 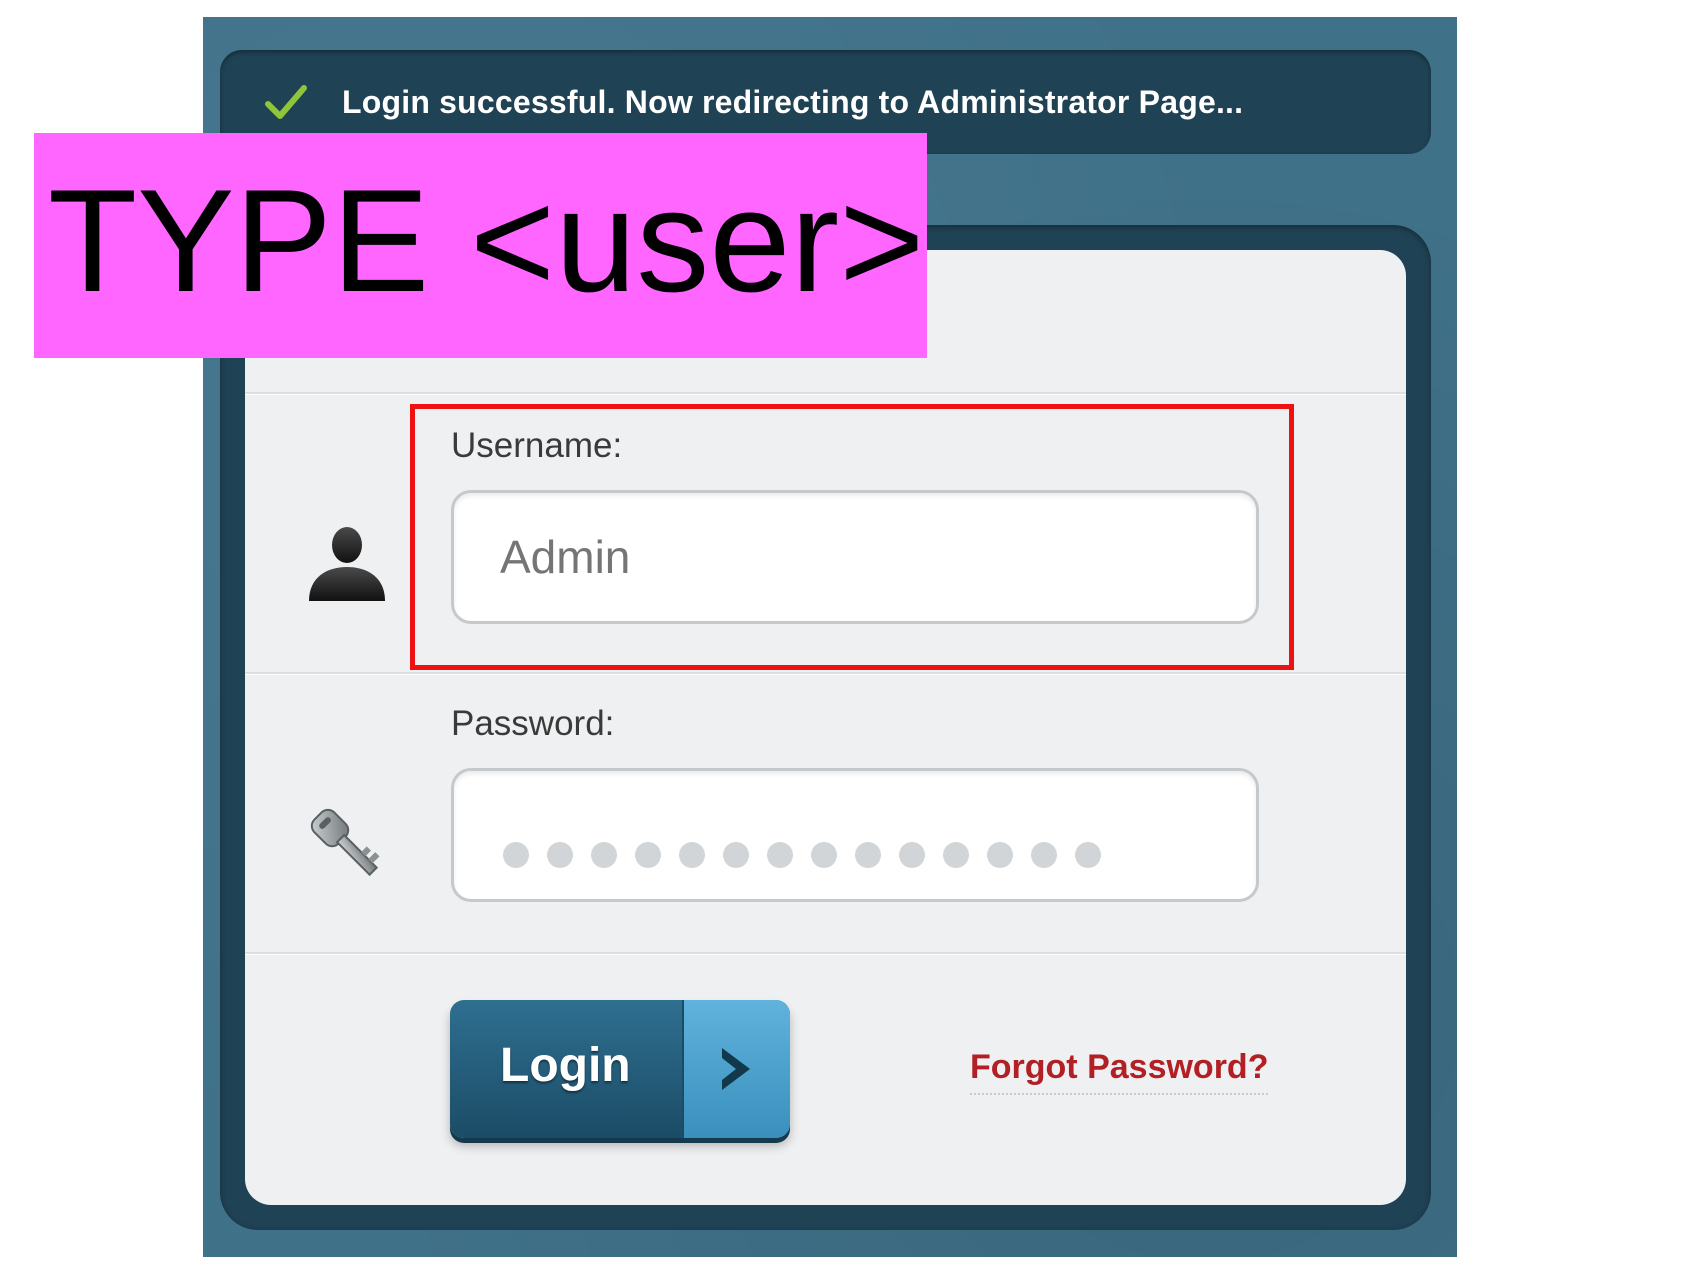 I want to click on checkmark-icon, so click(x=286, y=102).